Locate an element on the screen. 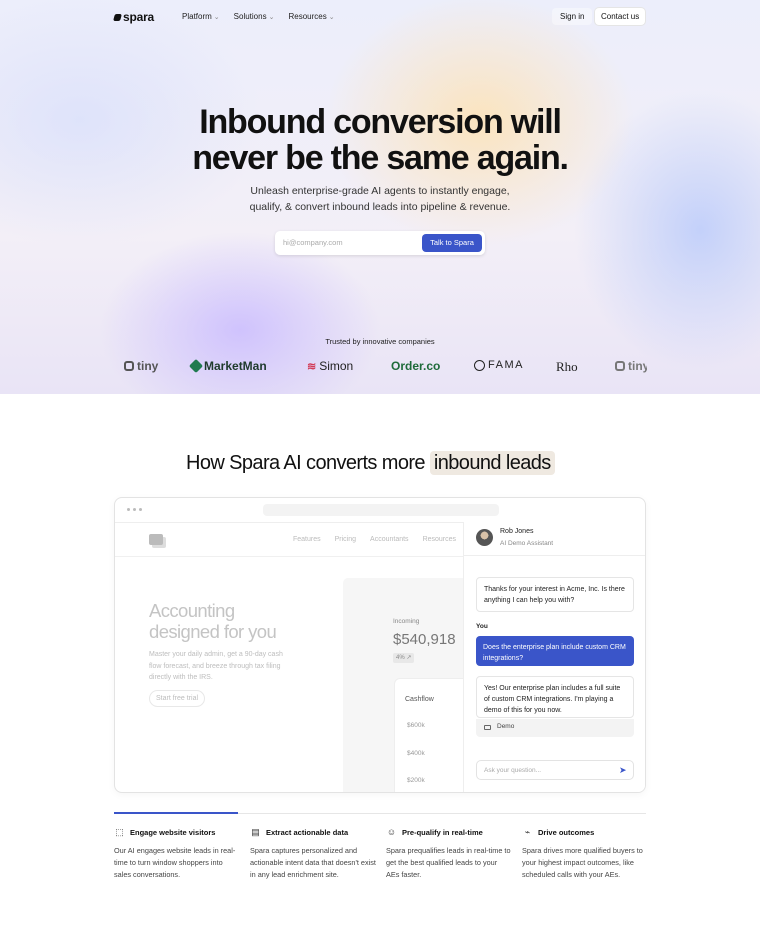  sign-in-button: Sign in is located at coordinates (572, 16).